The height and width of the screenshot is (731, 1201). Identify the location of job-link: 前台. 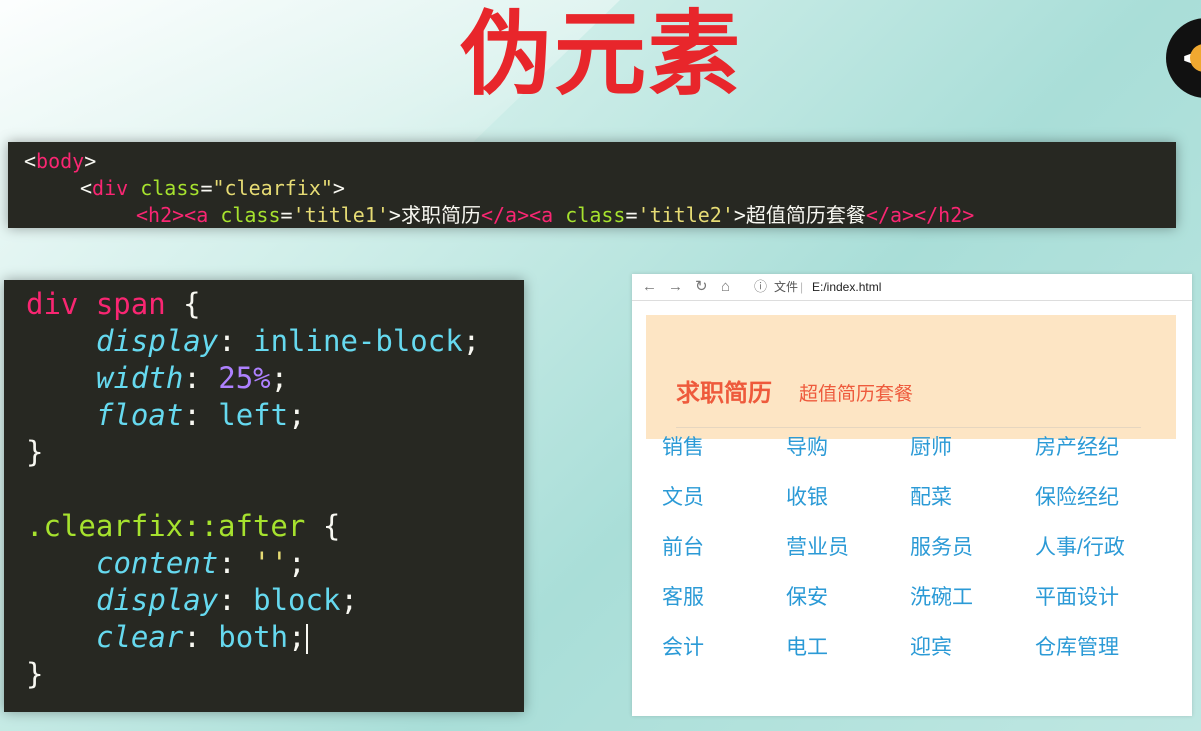
(683, 546).